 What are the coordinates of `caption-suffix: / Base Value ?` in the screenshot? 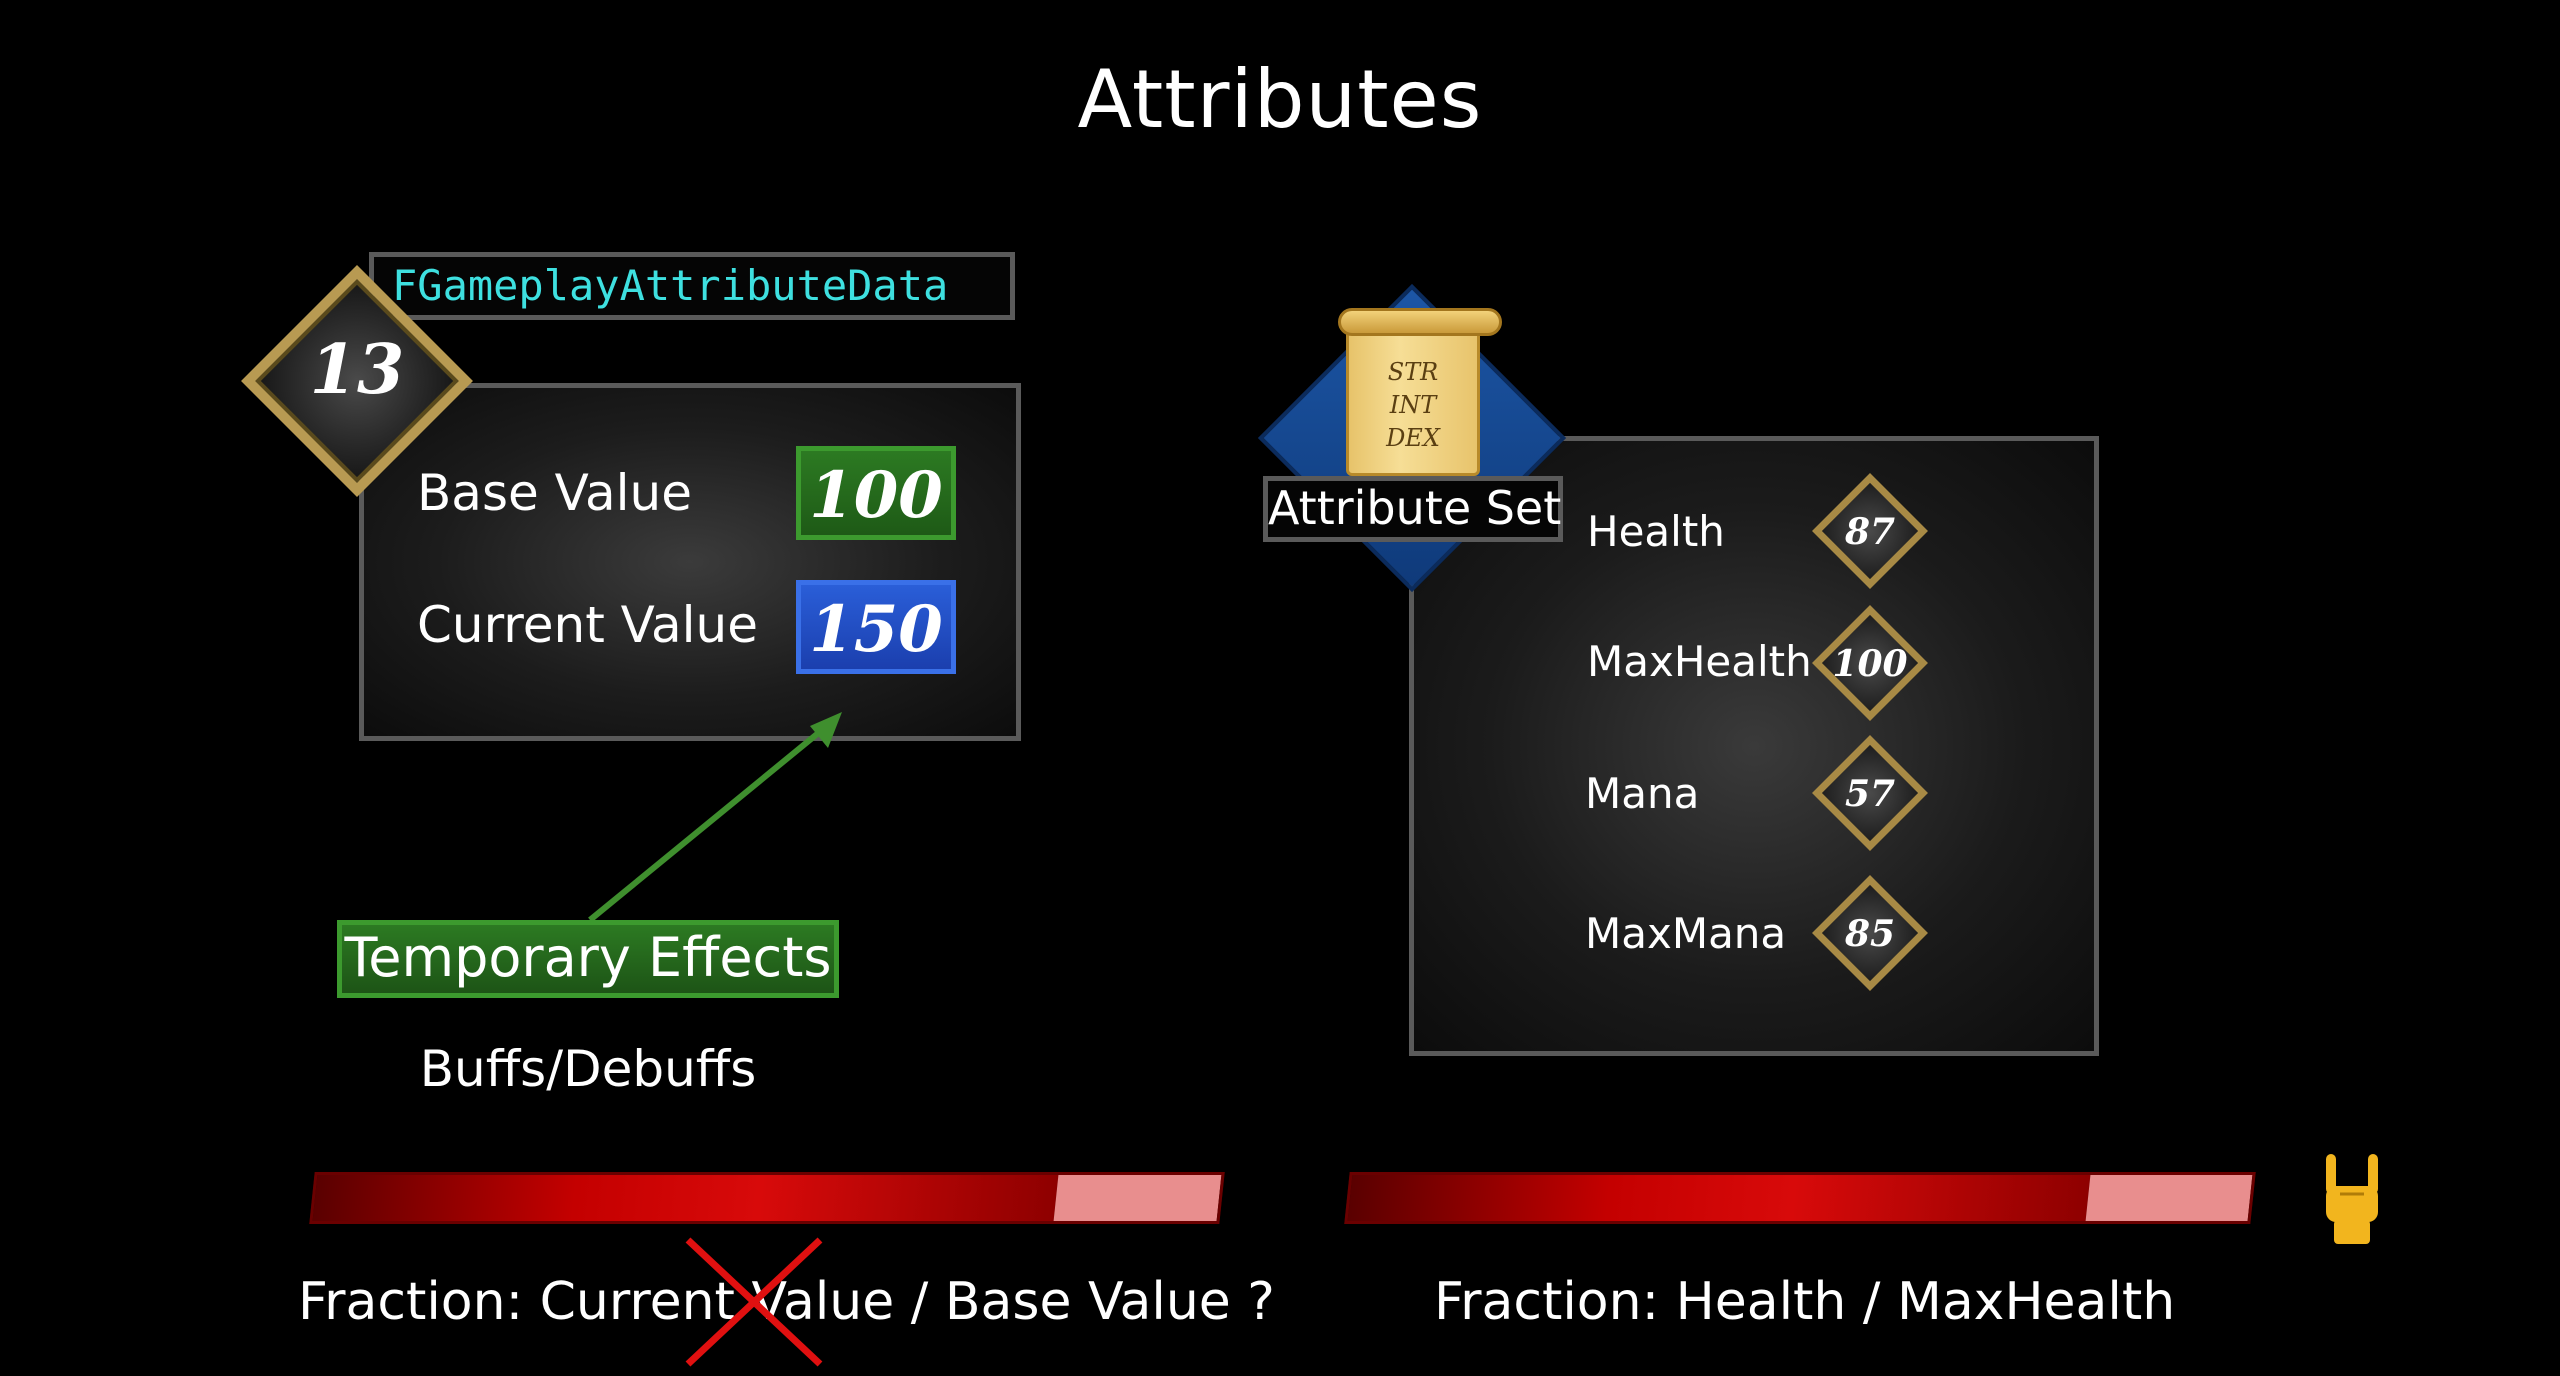 It's located at (1084, 1302).